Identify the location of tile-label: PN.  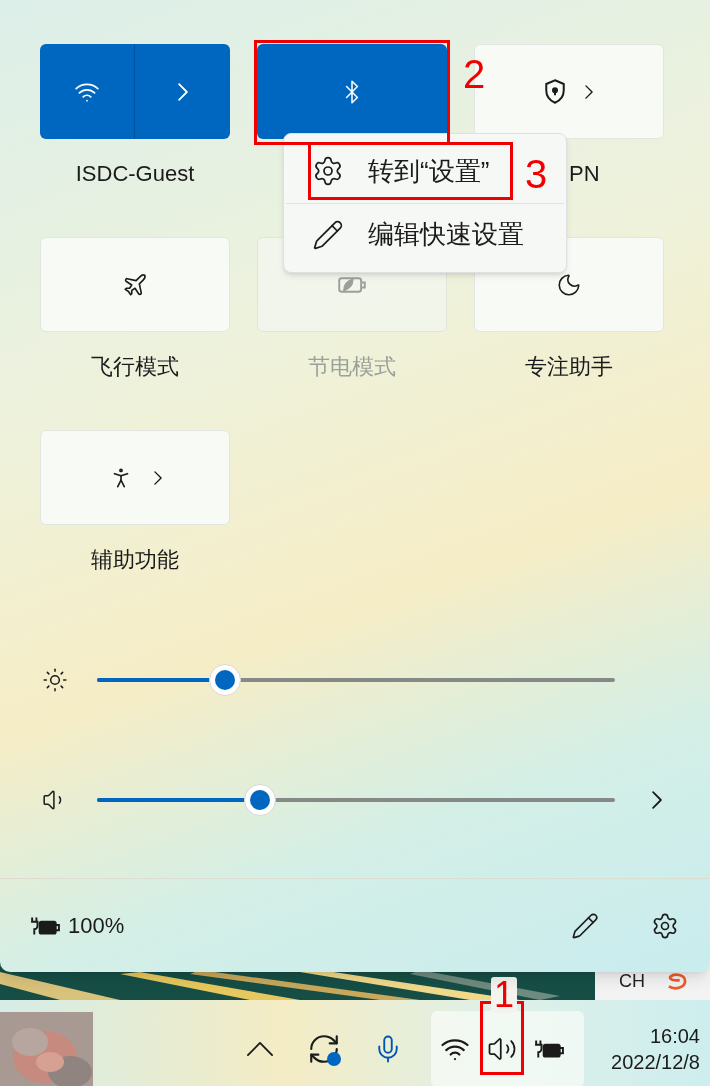
(584, 174).